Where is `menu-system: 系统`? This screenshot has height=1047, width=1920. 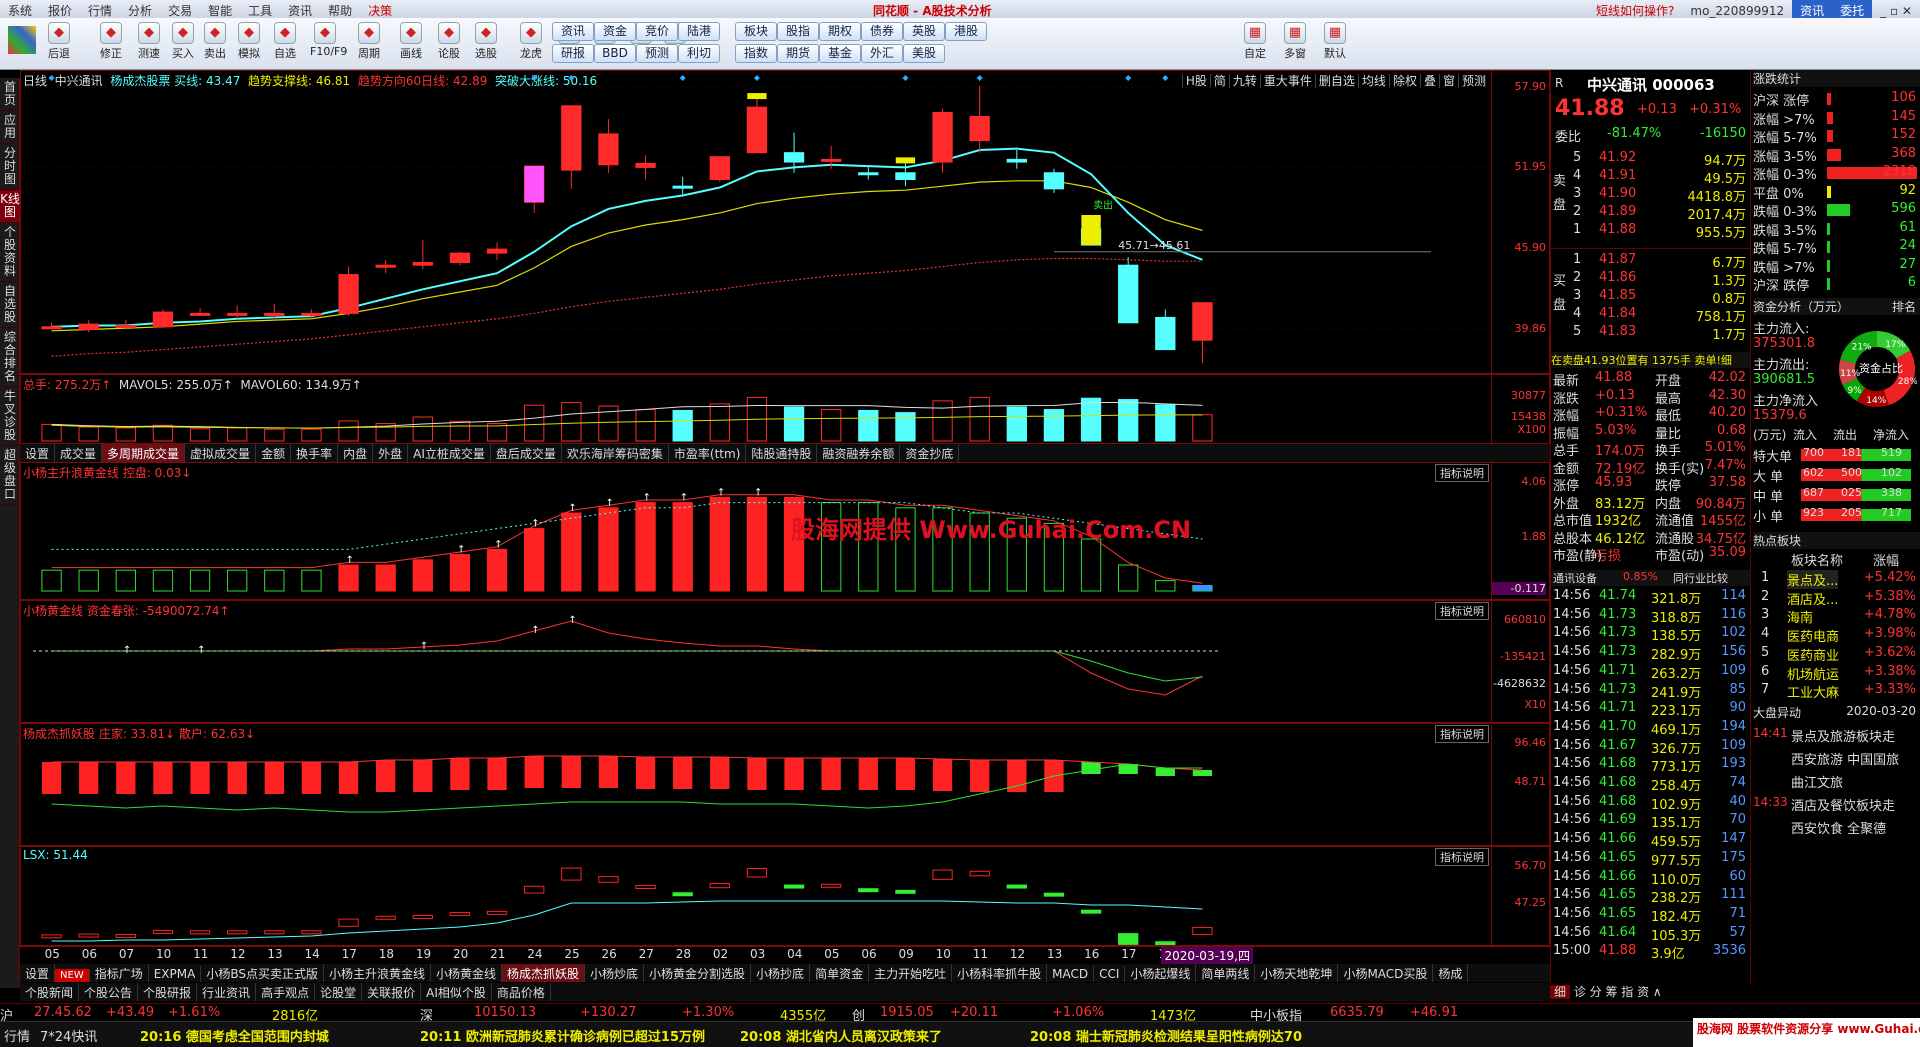 menu-system: 系统 is located at coordinates (20, 9).